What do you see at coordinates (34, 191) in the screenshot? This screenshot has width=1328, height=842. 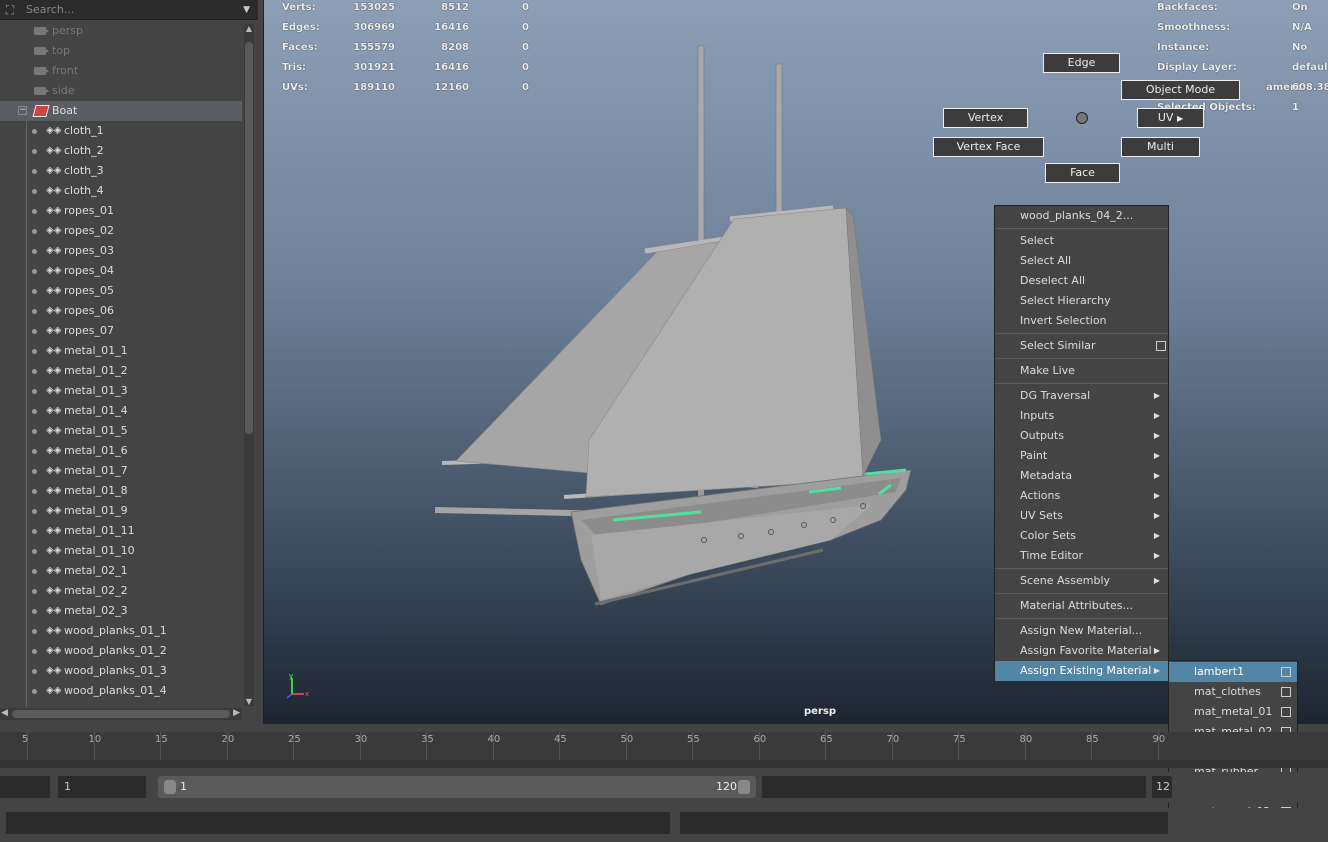 I see `visibility-dot-icon` at bounding box center [34, 191].